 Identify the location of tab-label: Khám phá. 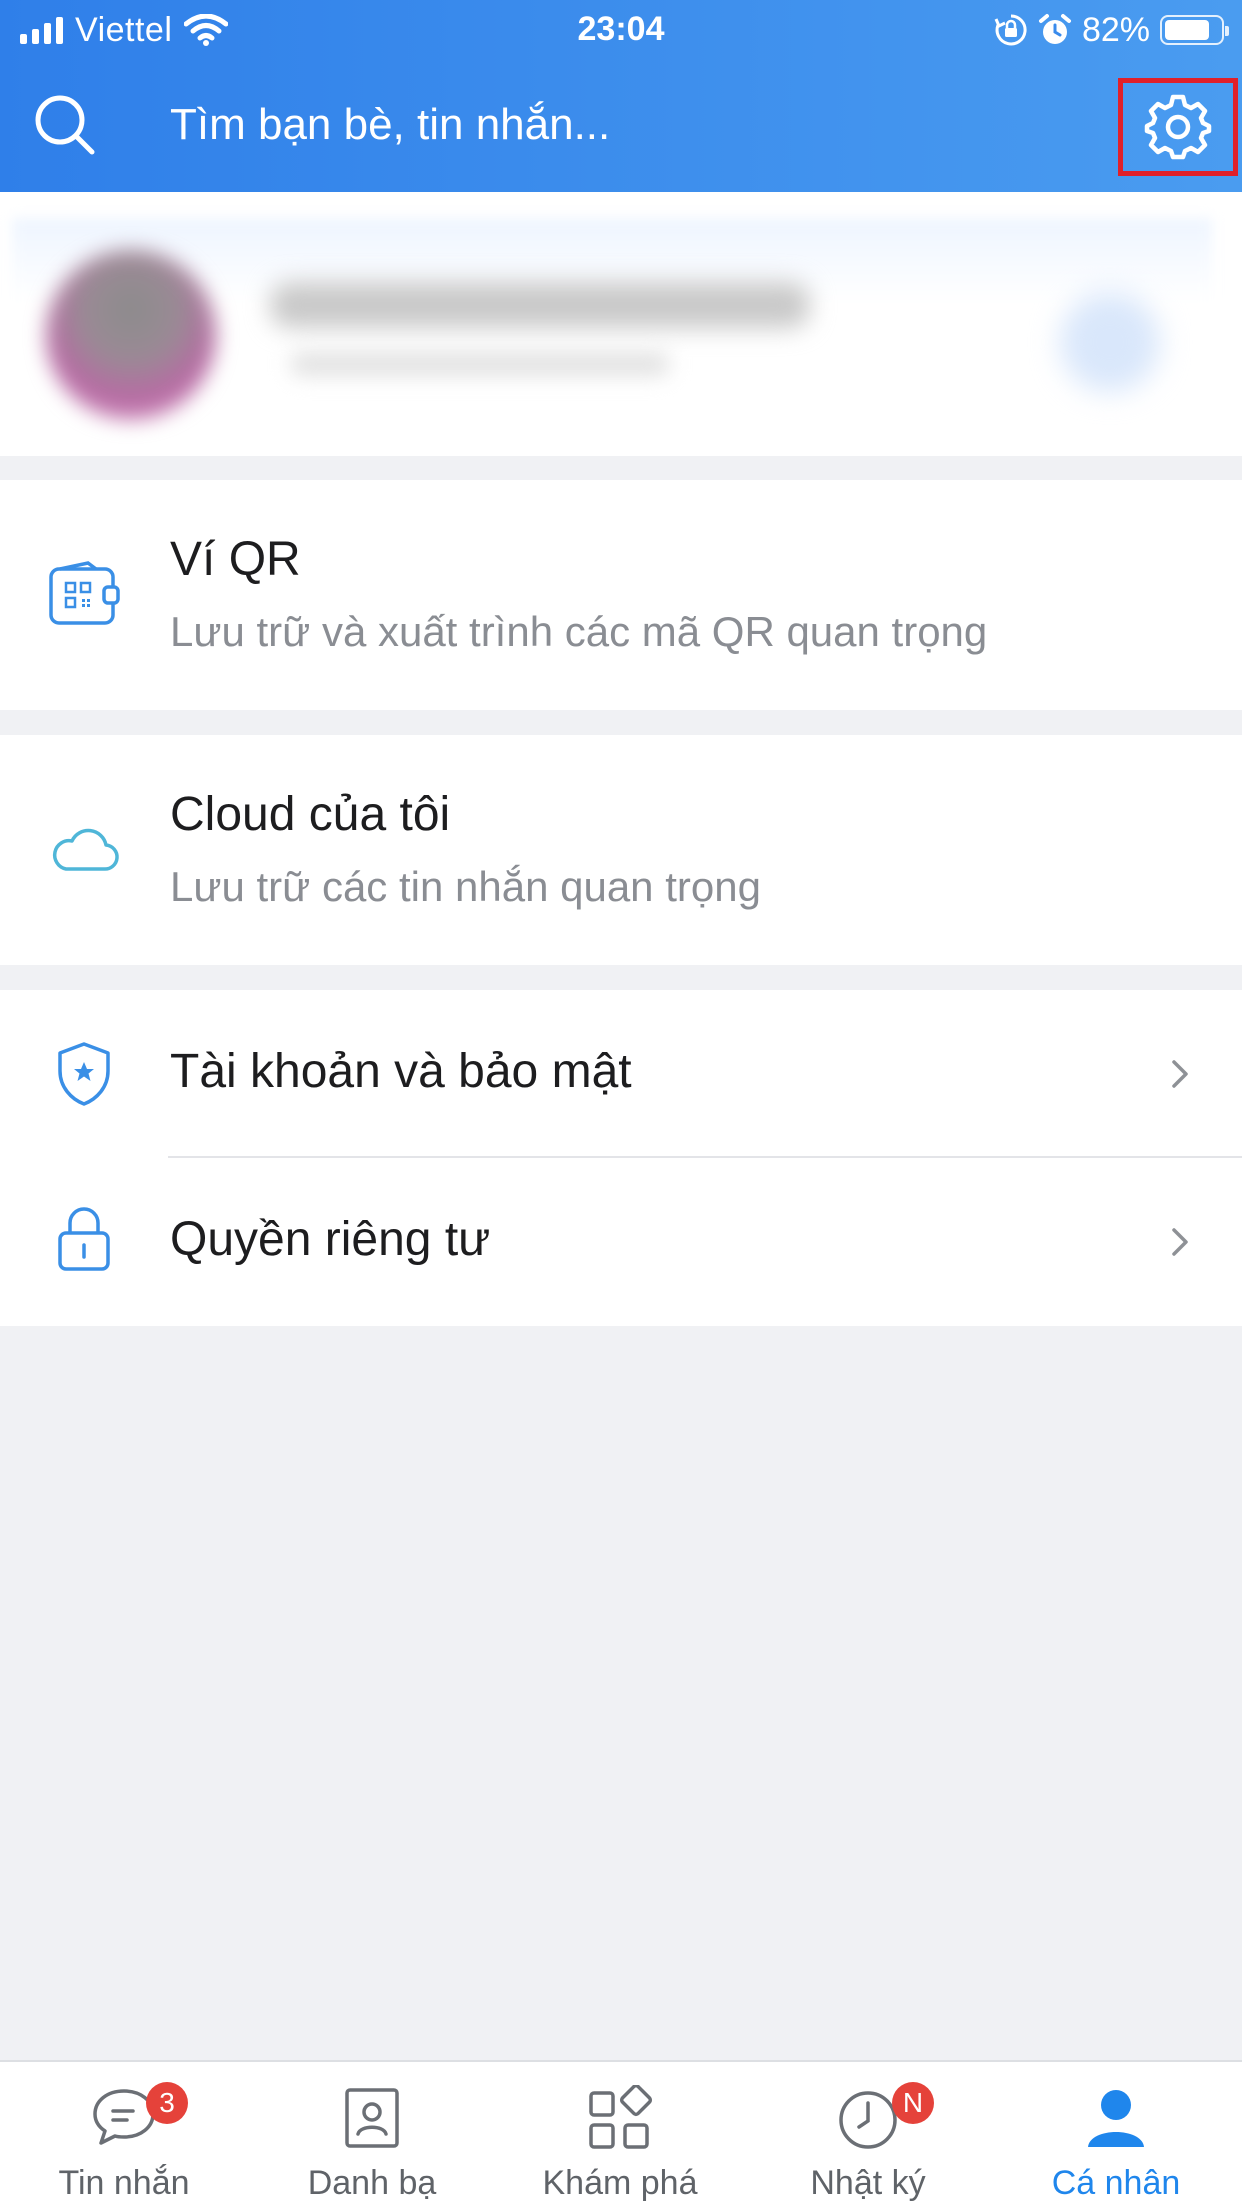
(620, 2183).